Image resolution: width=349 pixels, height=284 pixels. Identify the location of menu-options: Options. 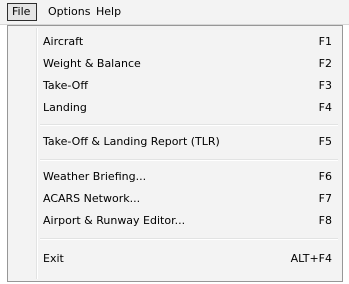
(69, 12).